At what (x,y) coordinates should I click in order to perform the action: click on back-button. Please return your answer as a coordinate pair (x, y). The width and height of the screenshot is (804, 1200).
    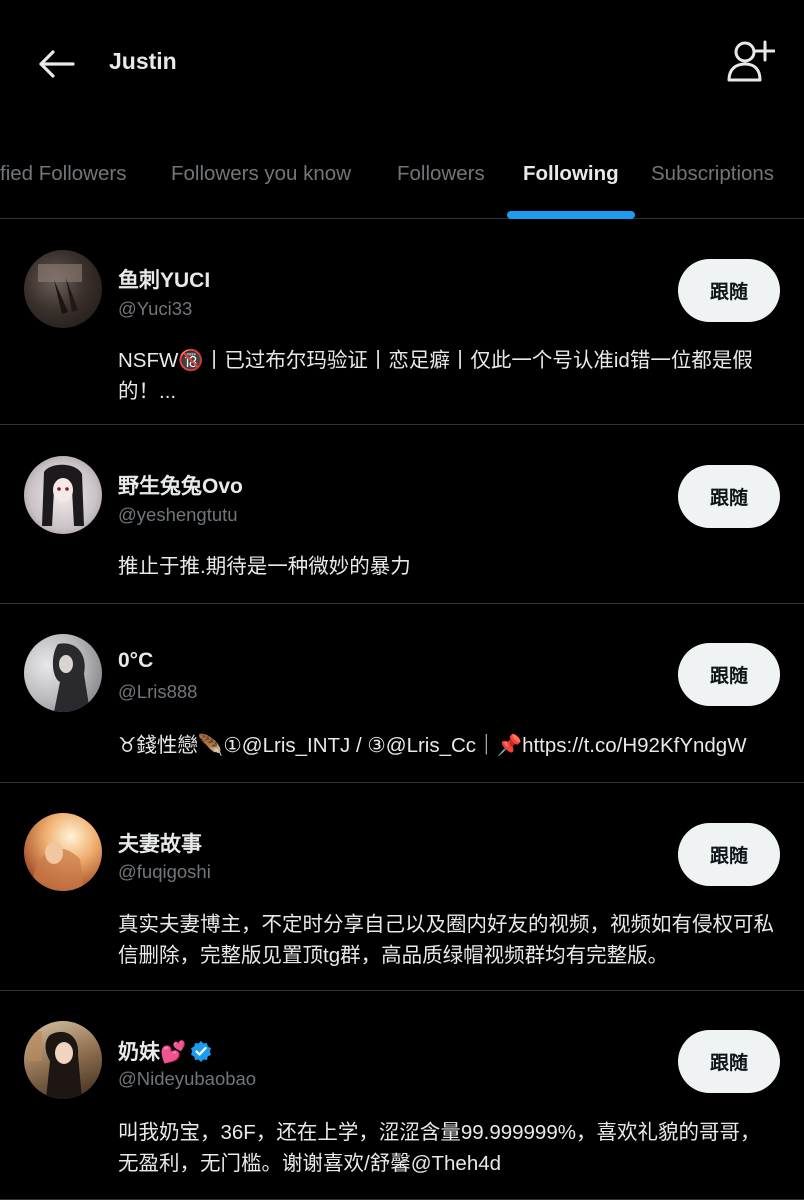
    Looking at the image, I should click on (56, 64).